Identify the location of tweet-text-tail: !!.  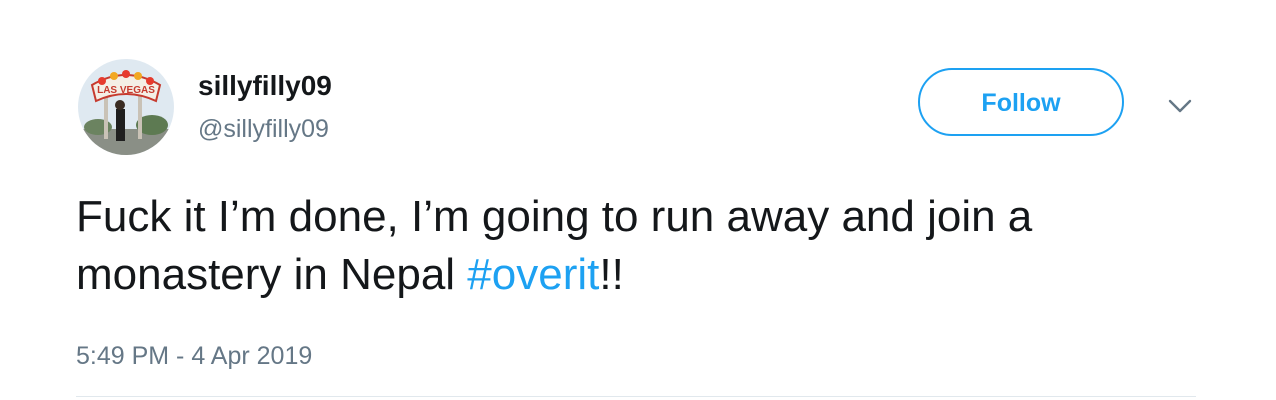
(611, 274).